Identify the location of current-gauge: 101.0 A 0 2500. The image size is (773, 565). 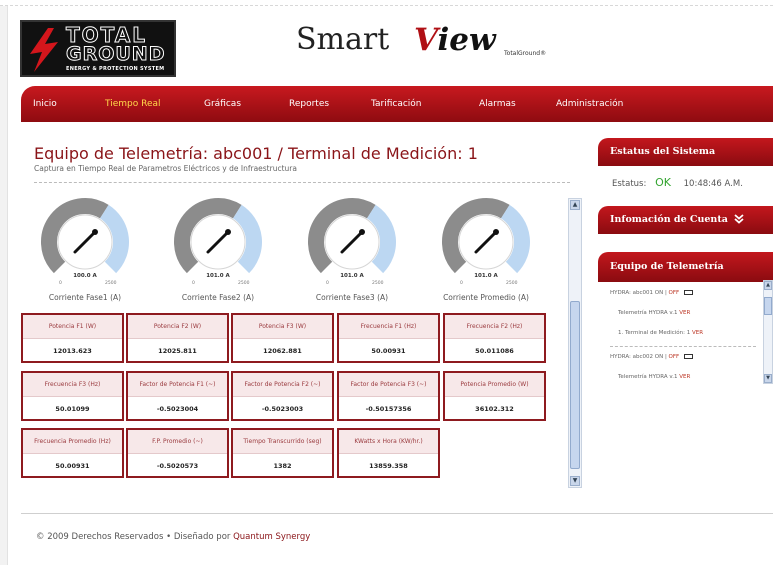
(352, 249).